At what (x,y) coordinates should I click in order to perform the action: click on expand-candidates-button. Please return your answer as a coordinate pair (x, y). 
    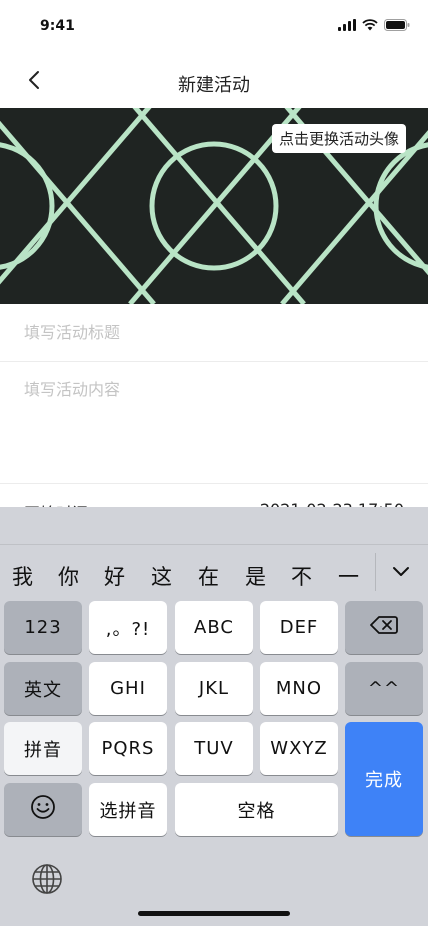
    Looking at the image, I should click on (401, 572).